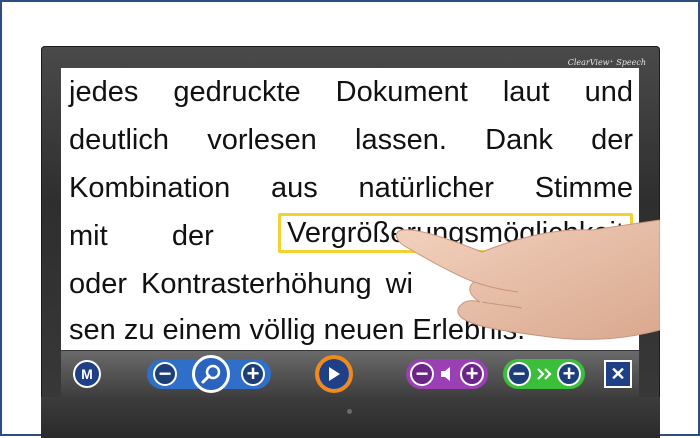  I want to click on volume-up-button: +, so click(472, 374).